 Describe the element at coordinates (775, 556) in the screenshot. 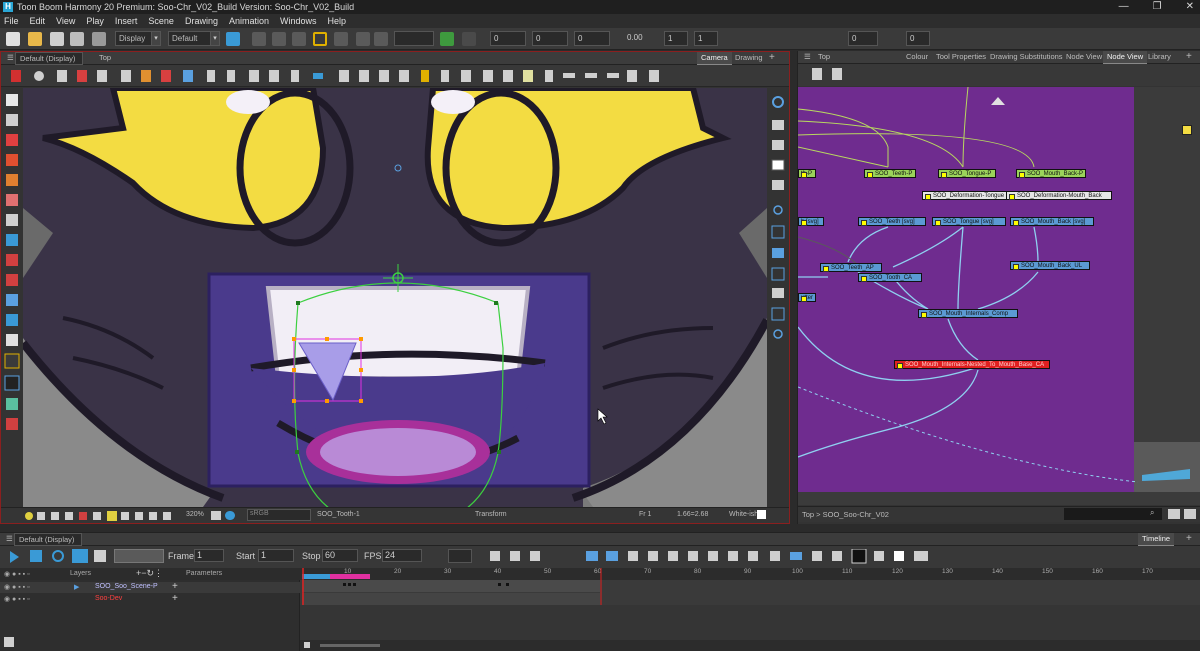

I see `key-loop-icon` at that location.